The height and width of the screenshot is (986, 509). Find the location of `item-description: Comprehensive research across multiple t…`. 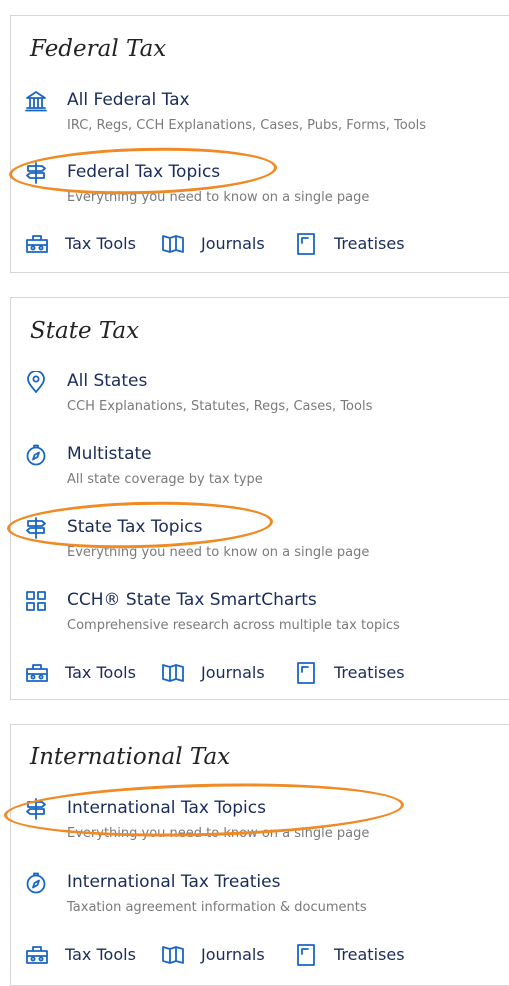

item-description: Comprehensive research across multiple t… is located at coordinates (233, 625).